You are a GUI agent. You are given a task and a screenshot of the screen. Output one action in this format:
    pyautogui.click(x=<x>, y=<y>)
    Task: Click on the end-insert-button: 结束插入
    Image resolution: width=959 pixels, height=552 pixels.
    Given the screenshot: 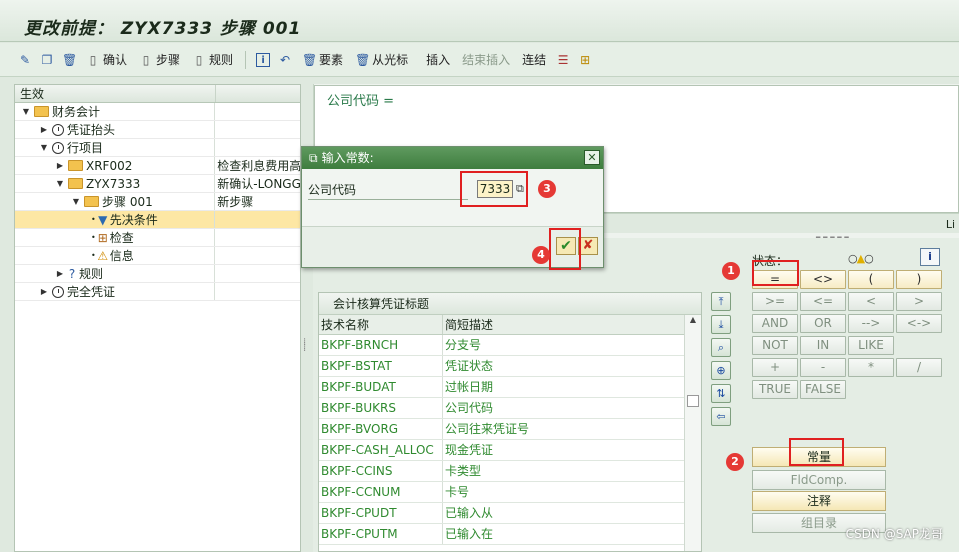 What is the action you would take?
    pyautogui.click(x=486, y=59)
    